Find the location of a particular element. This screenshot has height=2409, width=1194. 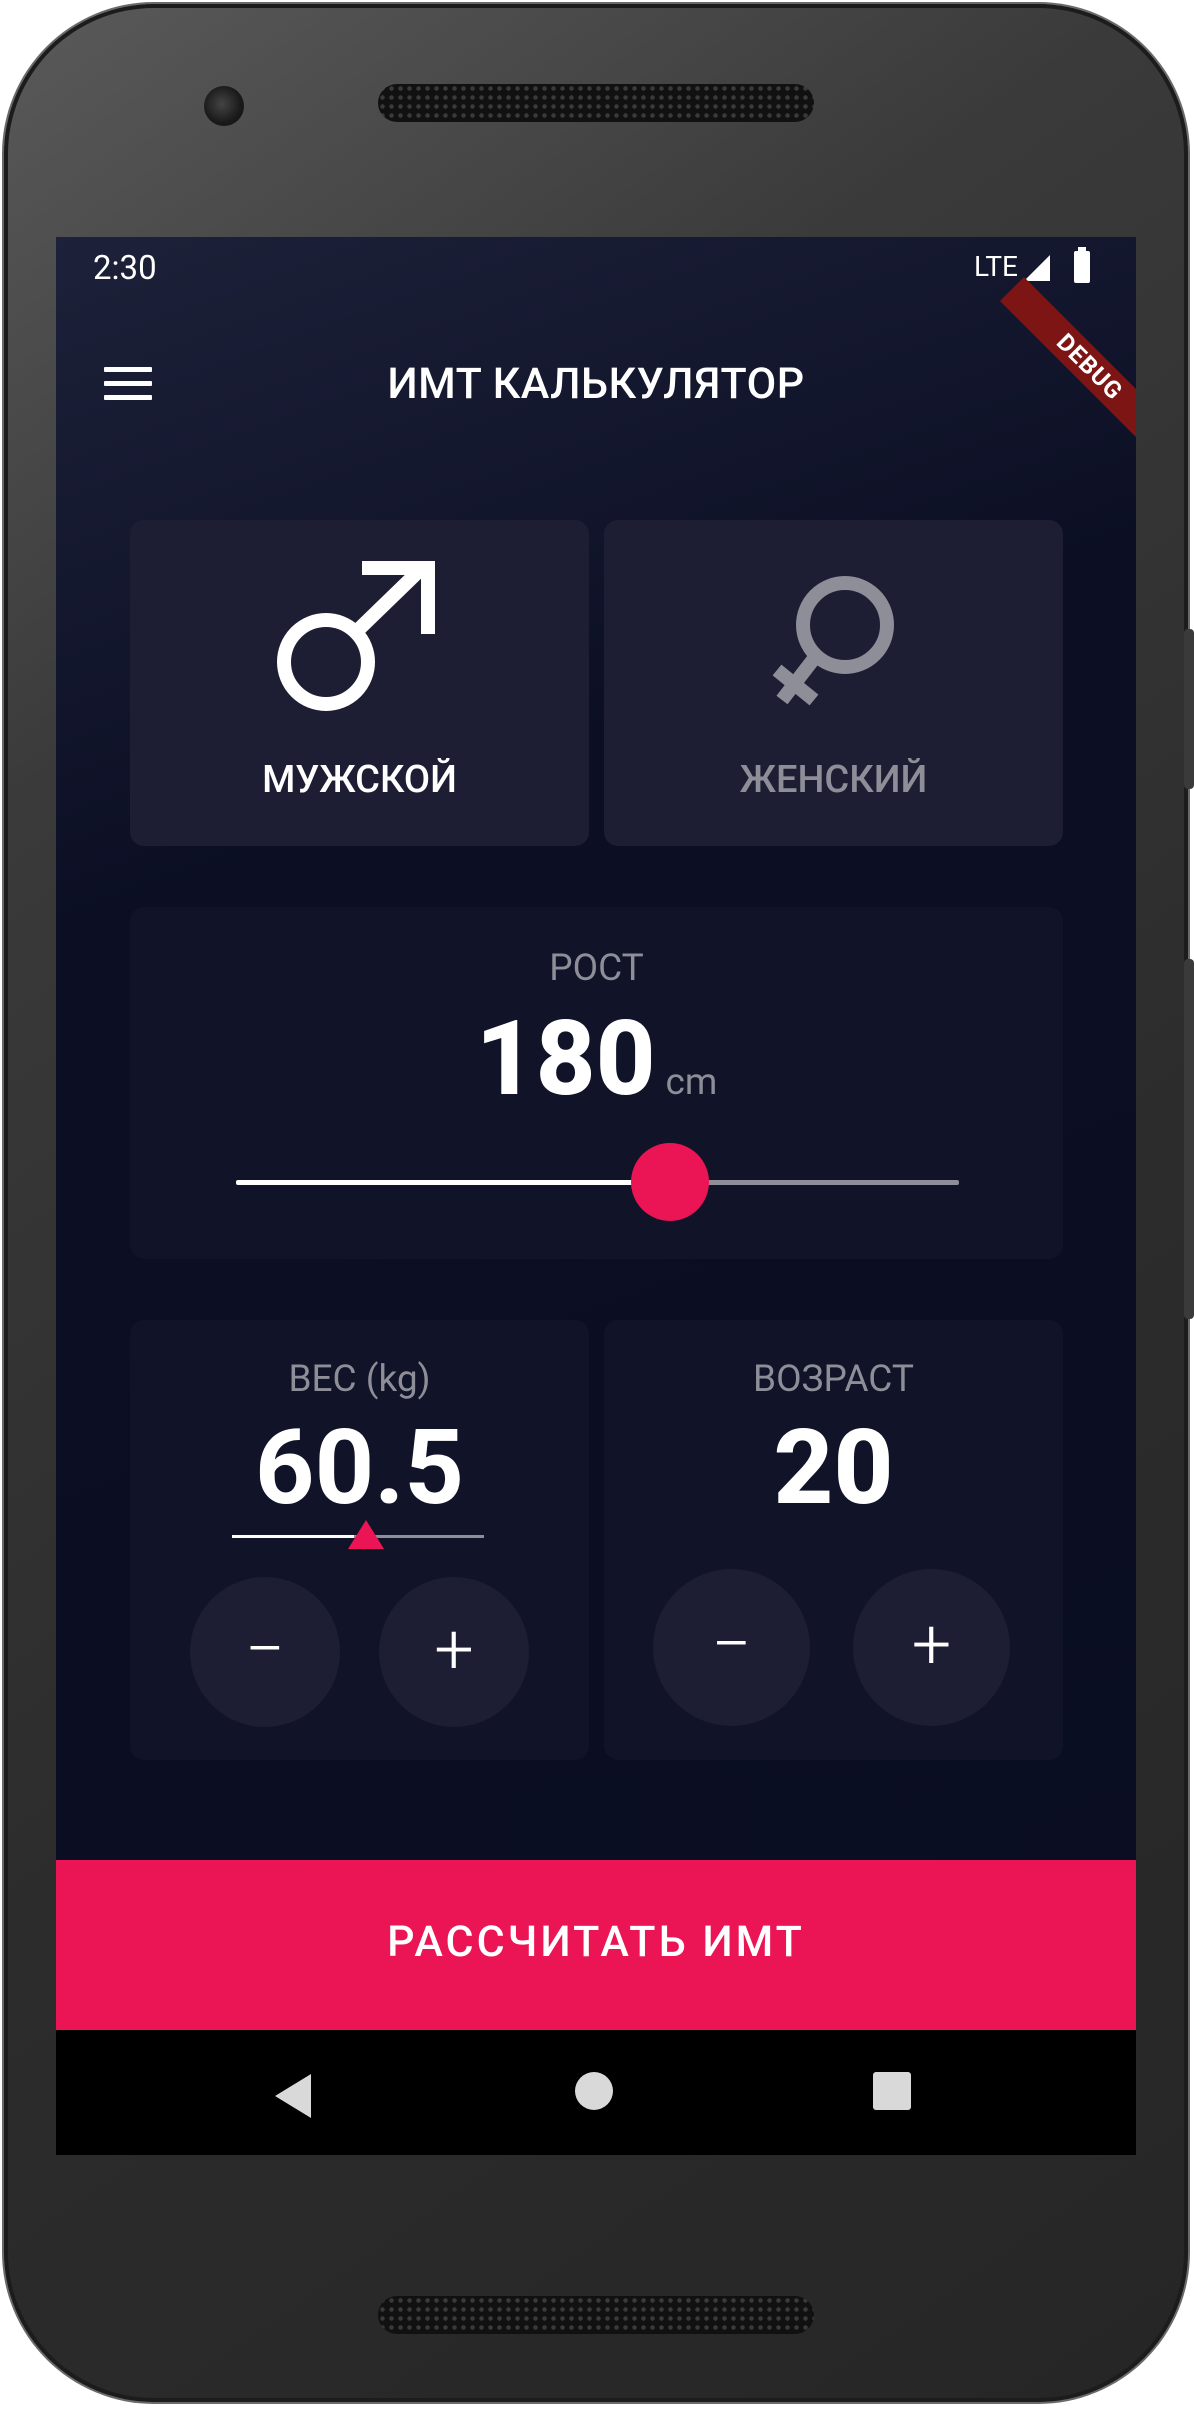

calculate-bmi-button: РАССЧИТАТЬ ИМТ is located at coordinates (596, 1945).